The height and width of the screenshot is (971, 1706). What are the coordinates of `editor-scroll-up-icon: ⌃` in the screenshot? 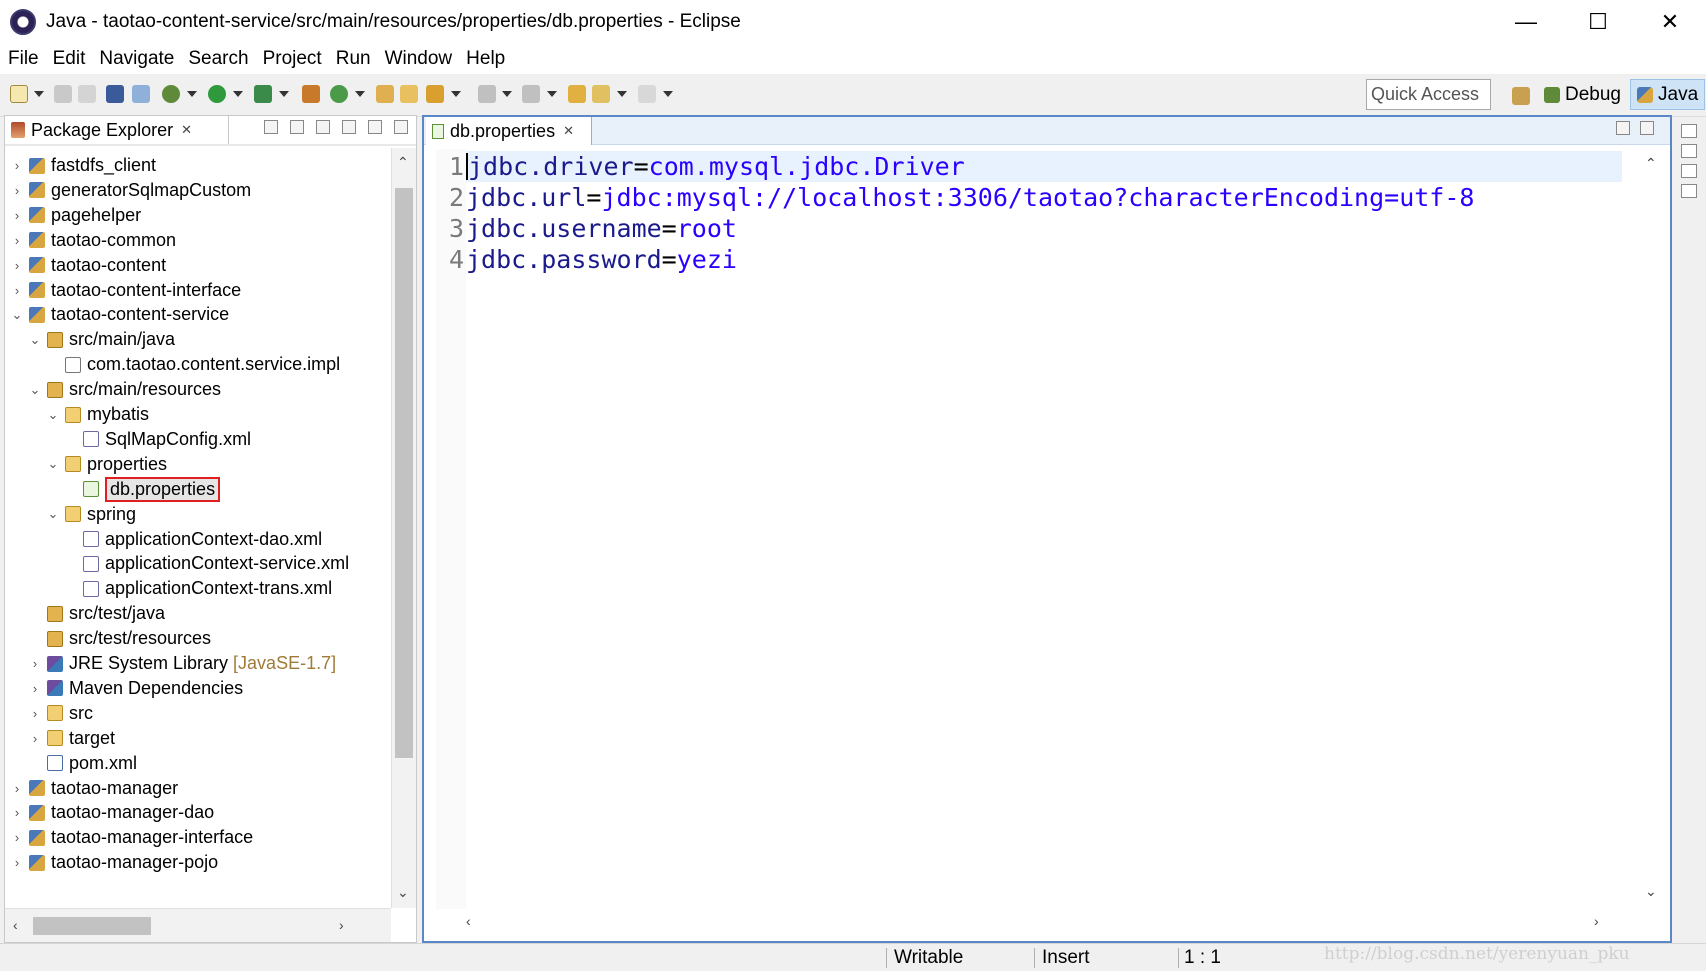 It's located at (1651, 163).